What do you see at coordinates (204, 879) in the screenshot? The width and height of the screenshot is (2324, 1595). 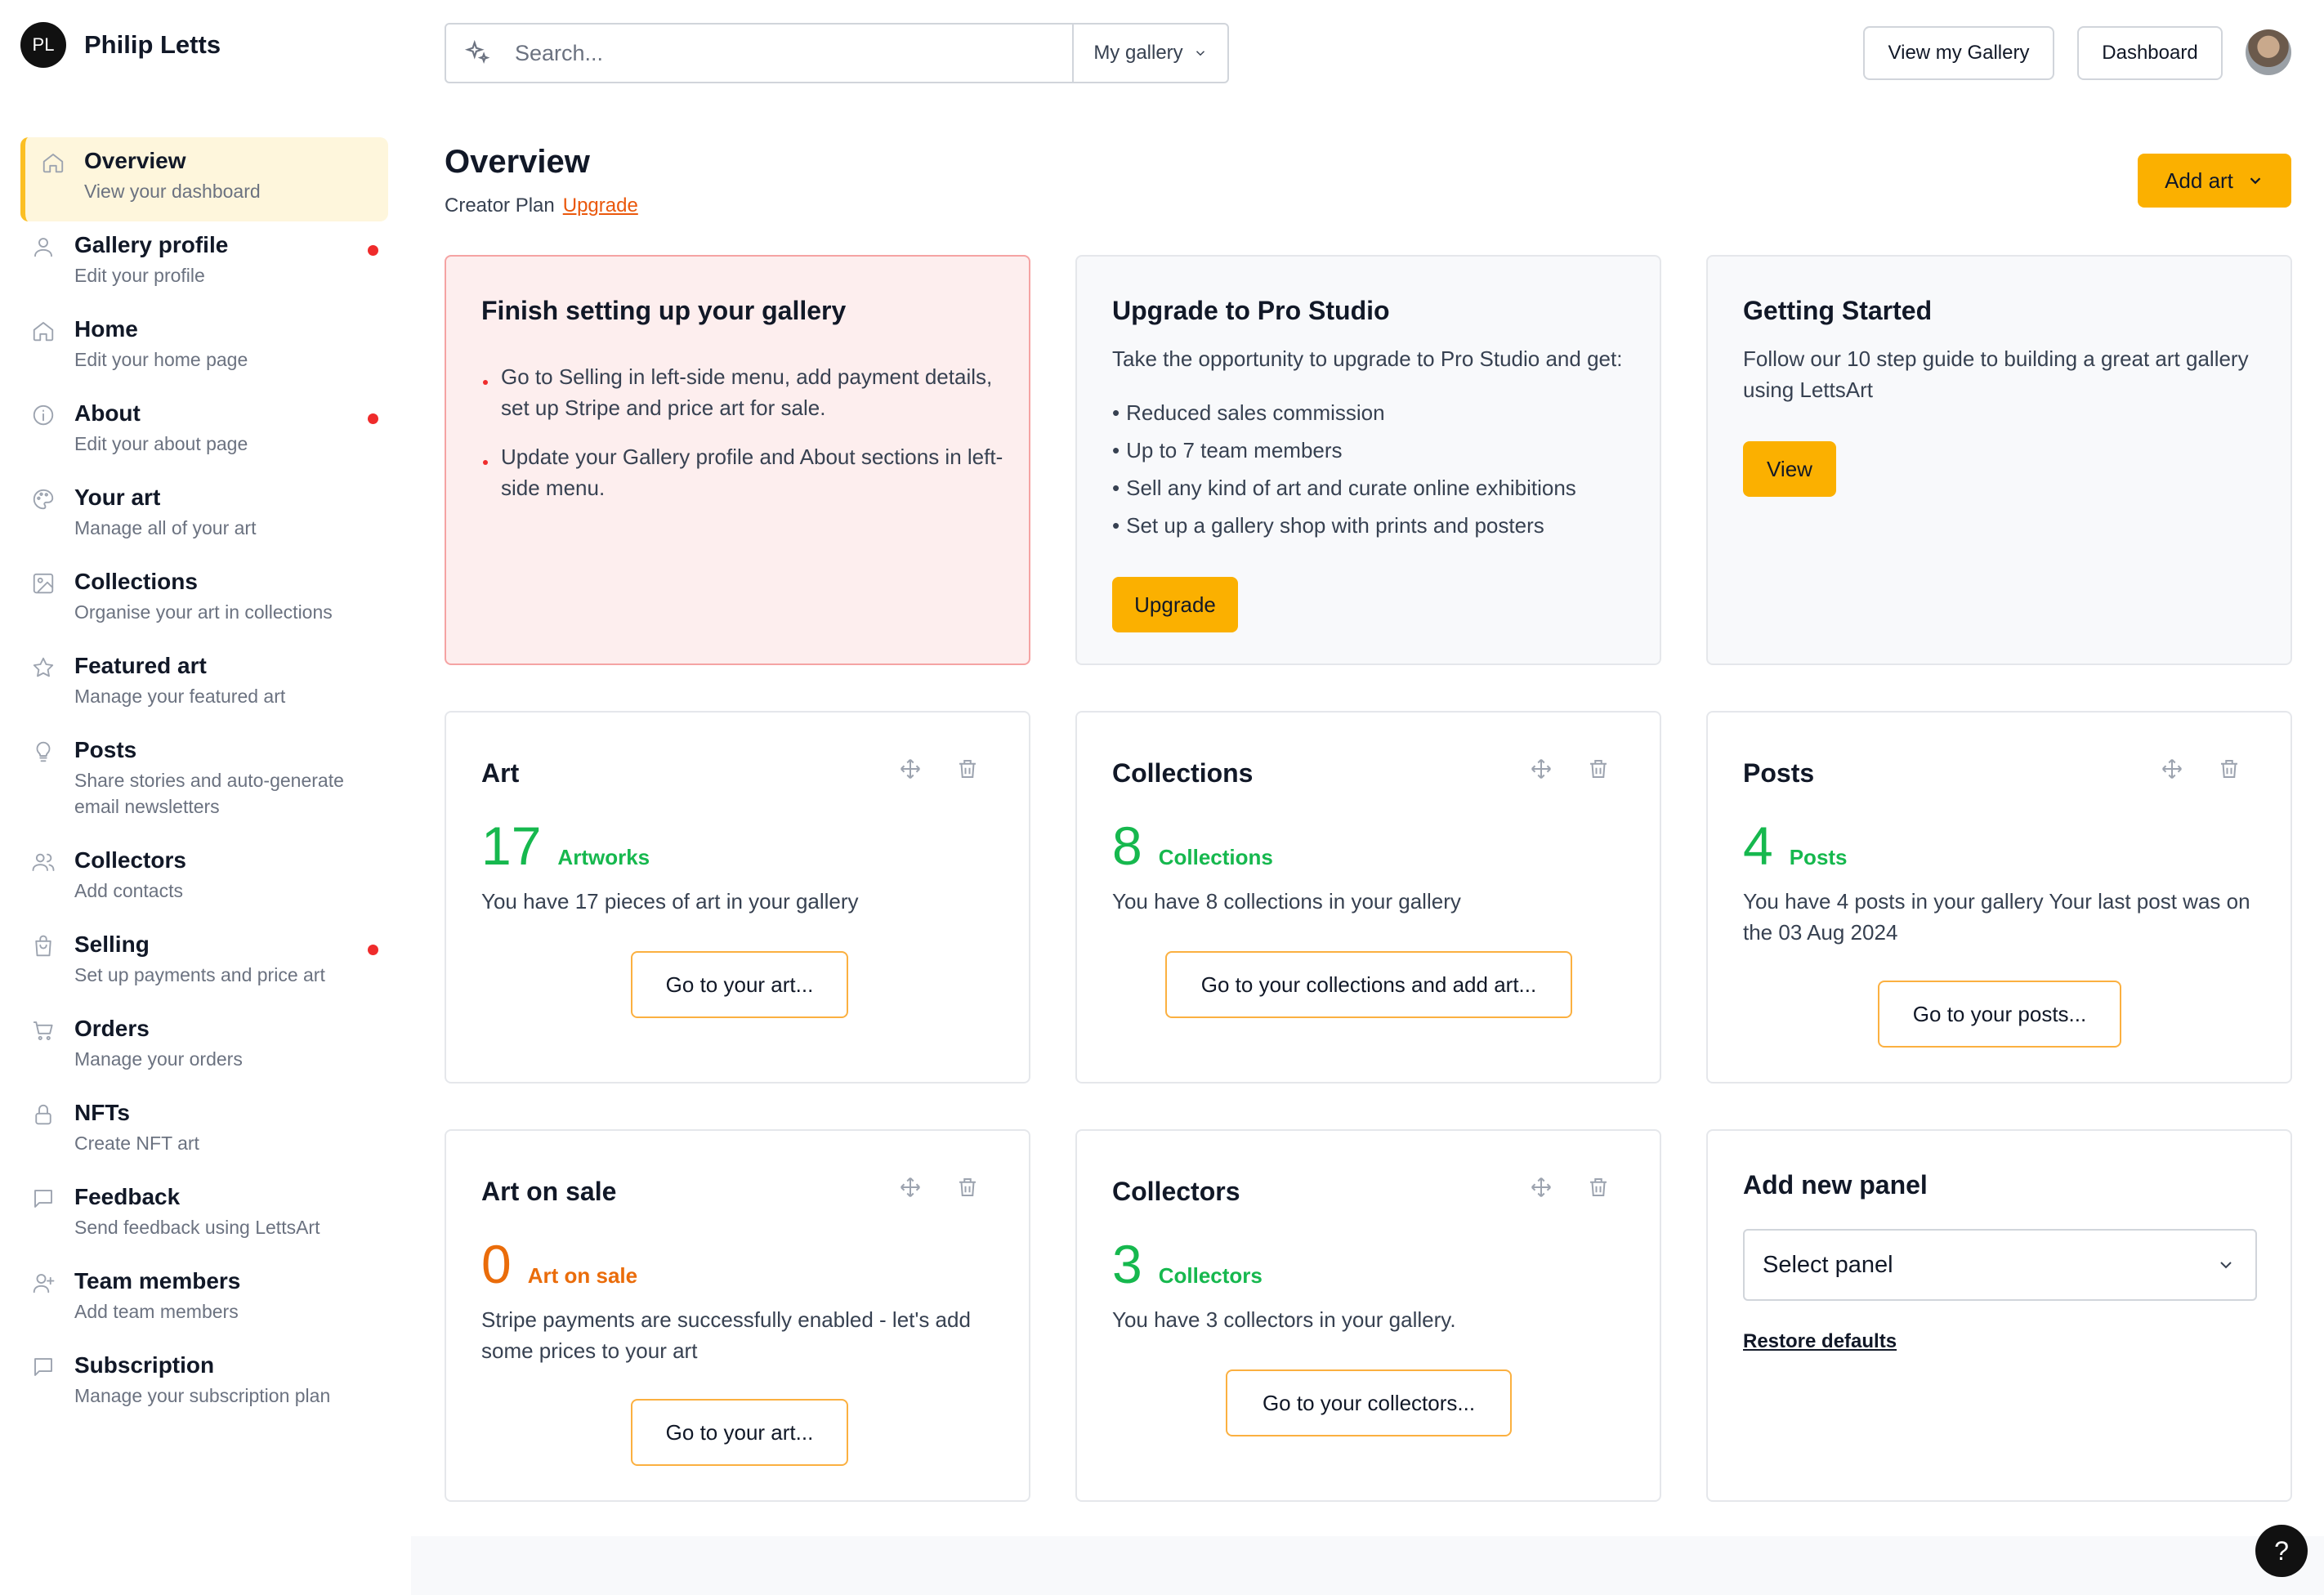 I see `sidebar-item-collectors: Collectors Add contacts` at bounding box center [204, 879].